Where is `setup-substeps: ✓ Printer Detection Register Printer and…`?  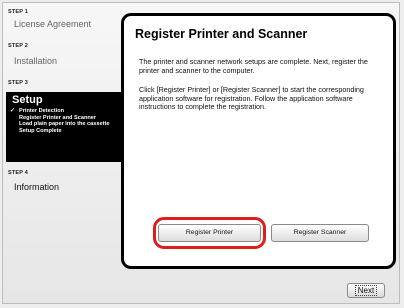
setup-substeps: ✓ Printer Detection Register Printer and… is located at coordinates (65, 121).